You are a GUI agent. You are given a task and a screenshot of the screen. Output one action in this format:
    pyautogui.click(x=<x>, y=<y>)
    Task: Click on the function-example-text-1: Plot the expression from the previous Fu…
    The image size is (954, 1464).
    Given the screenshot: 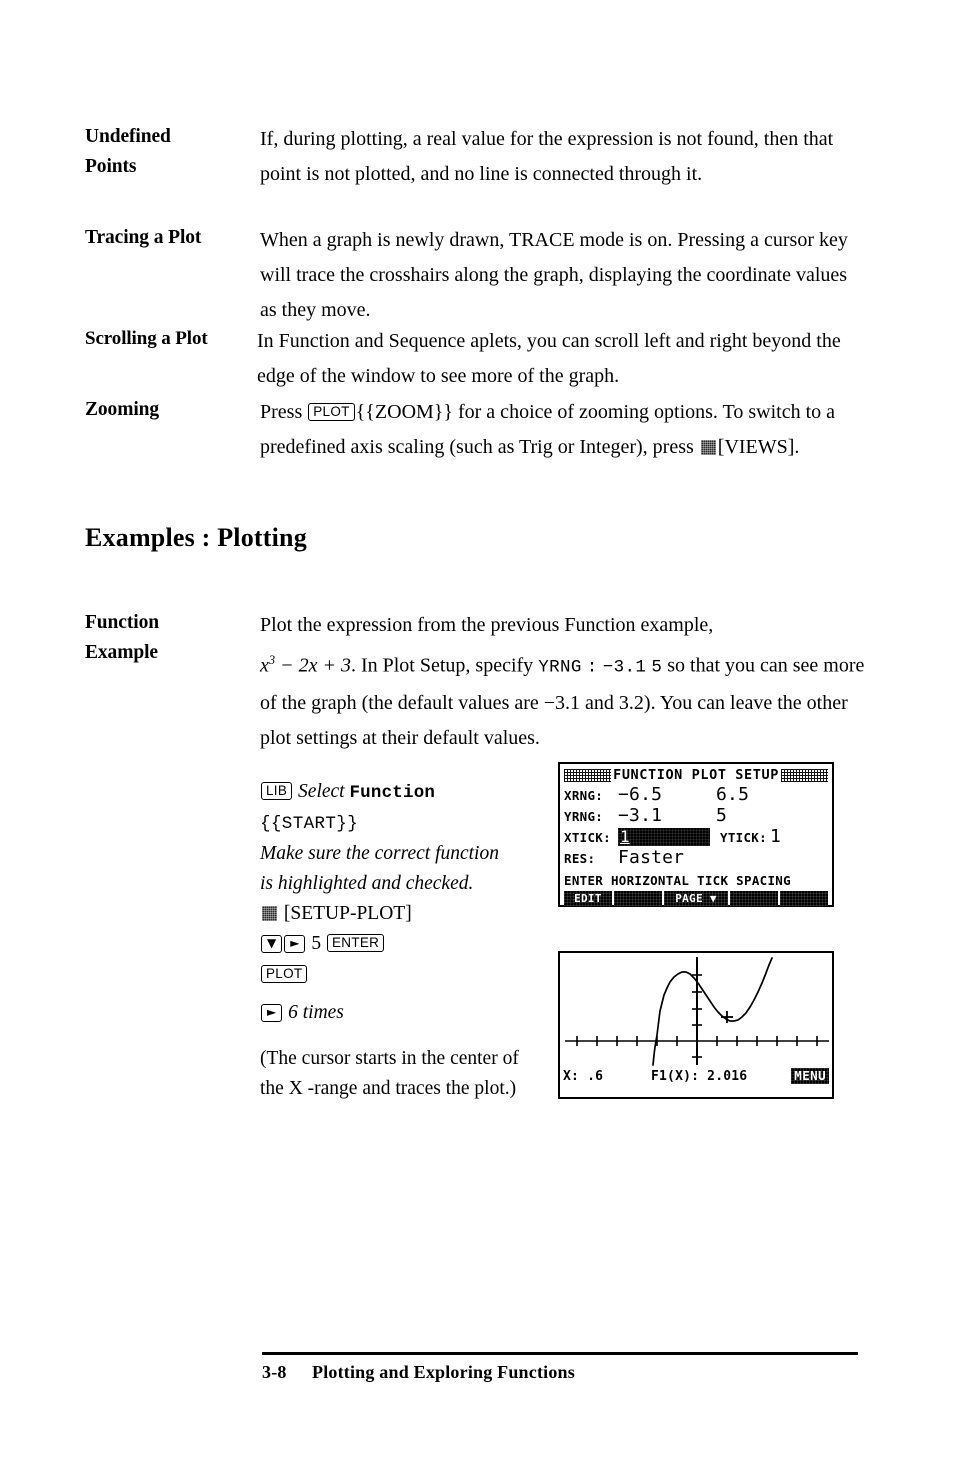 What is the action you would take?
    pyautogui.click(x=487, y=625)
    